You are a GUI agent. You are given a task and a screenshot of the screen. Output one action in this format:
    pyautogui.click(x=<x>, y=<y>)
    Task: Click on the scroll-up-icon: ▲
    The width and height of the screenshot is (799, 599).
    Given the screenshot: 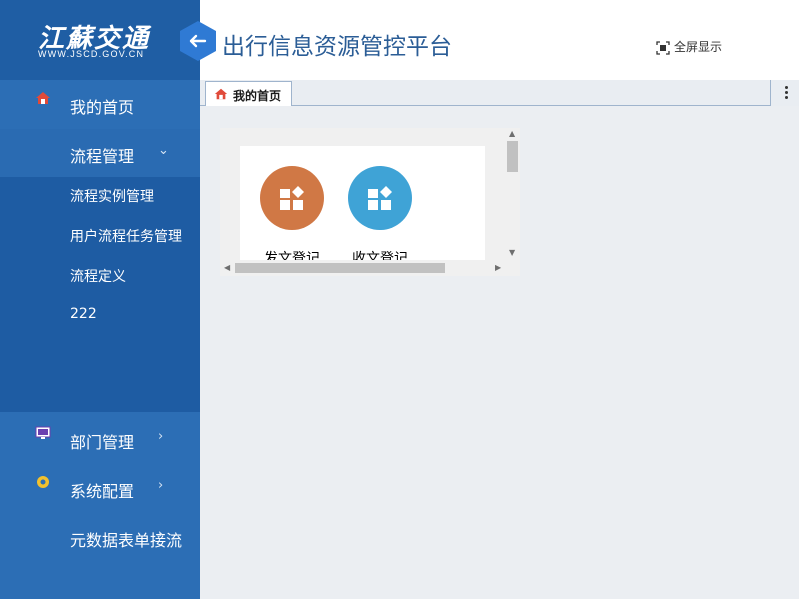 What is the action you would take?
    pyautogui.click(x=512, y=133)
    